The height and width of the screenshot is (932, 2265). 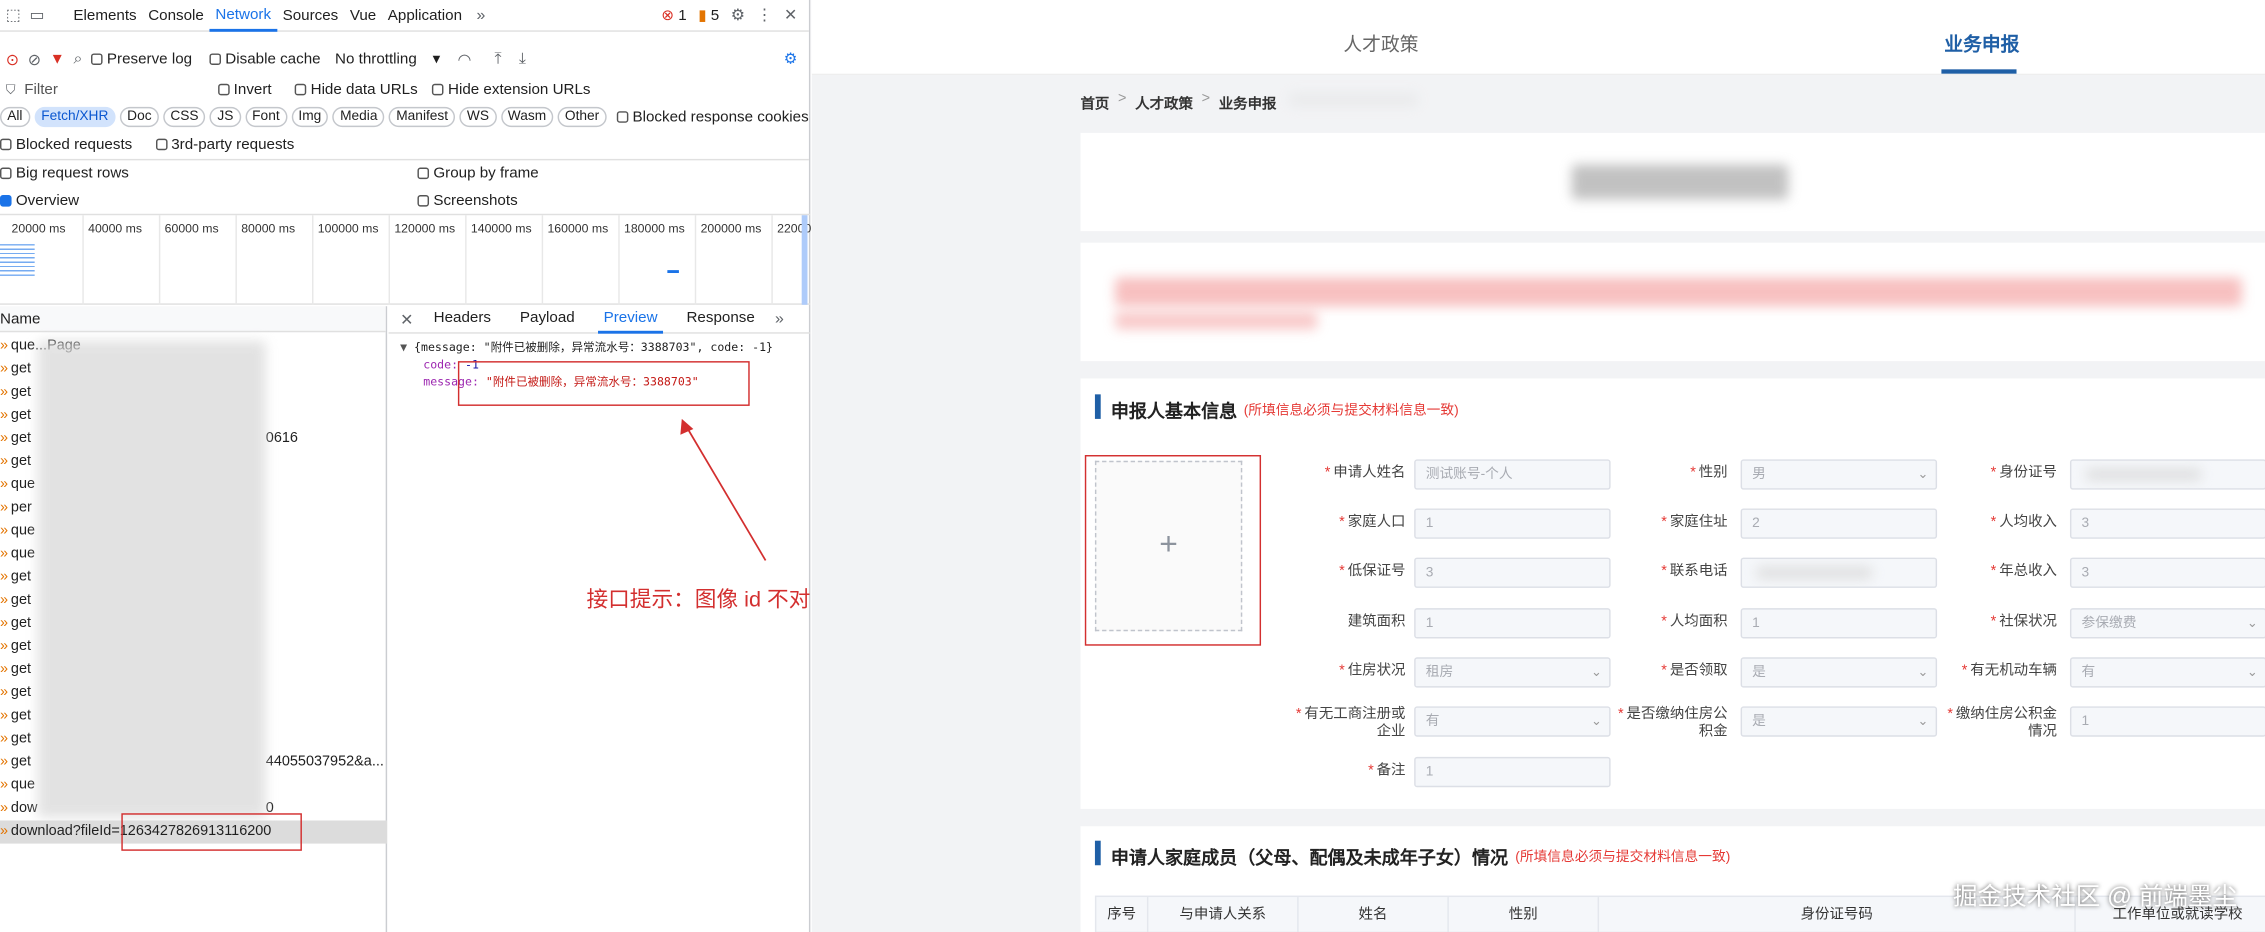 I want to click on kebab-menu-icon: ⋮, so click(x=765, y=15).